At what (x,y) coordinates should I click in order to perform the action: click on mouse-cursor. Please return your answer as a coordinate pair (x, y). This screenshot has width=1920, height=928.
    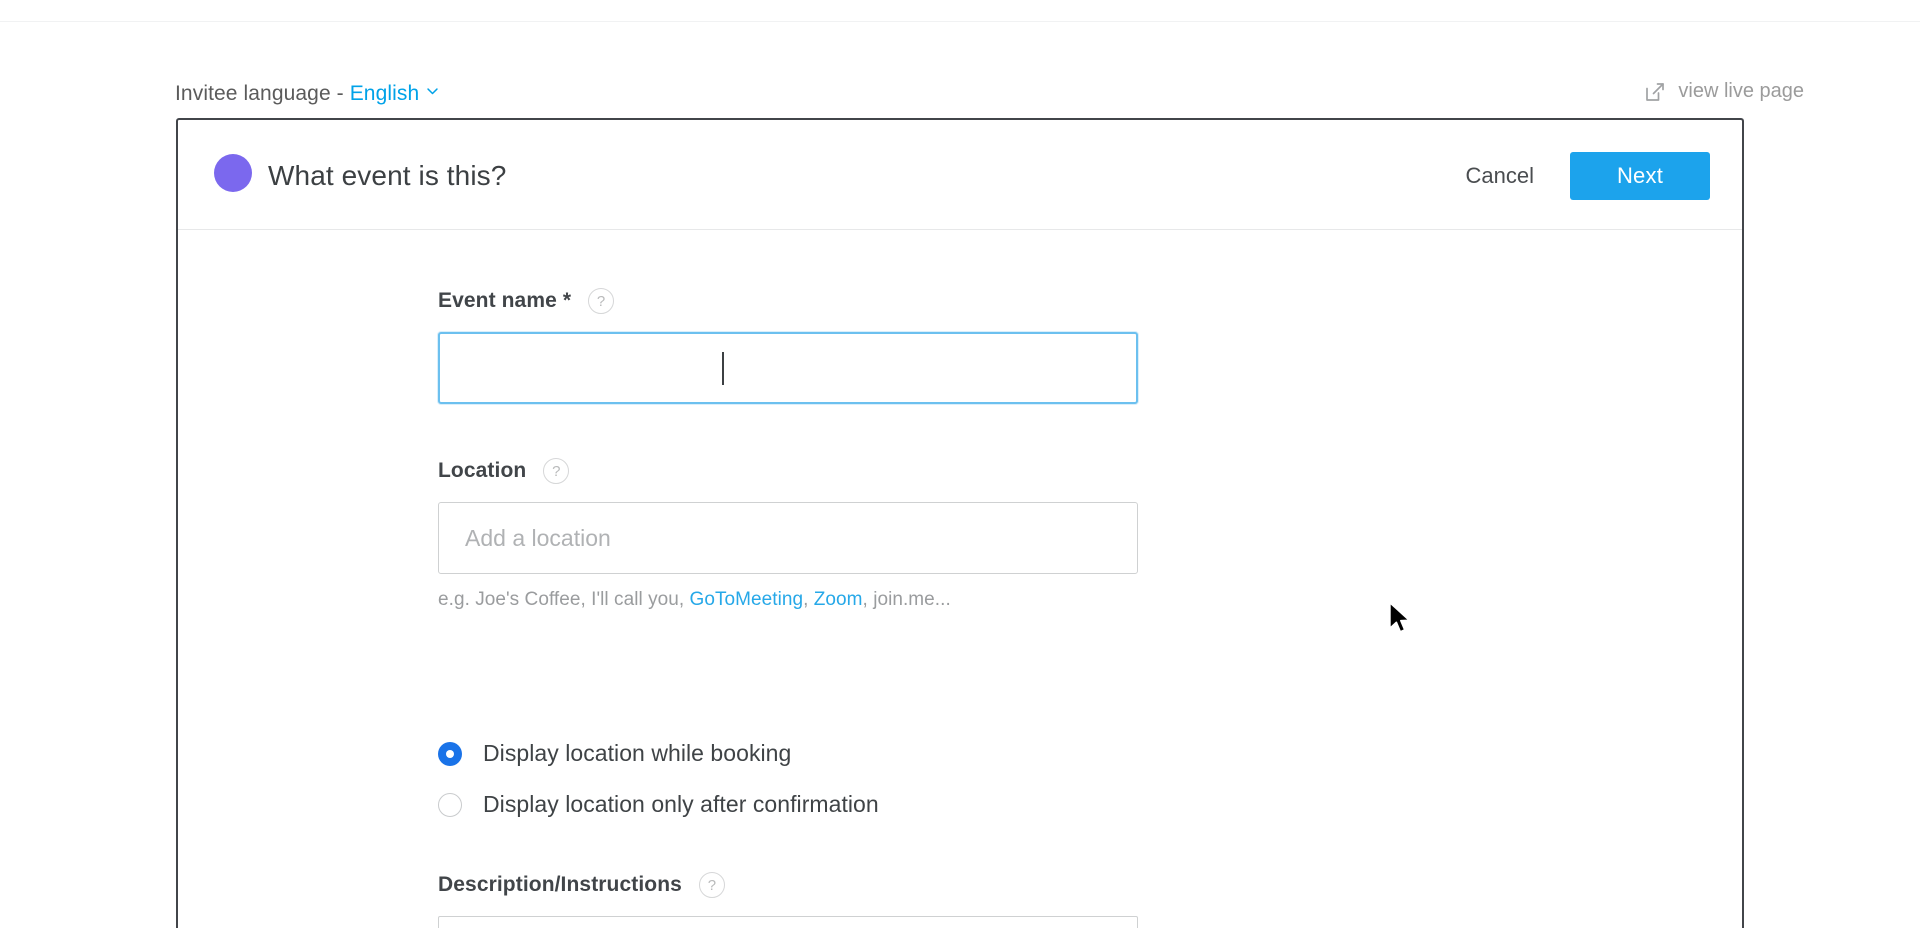
    Looking at the image, I should click on (1401, 619).